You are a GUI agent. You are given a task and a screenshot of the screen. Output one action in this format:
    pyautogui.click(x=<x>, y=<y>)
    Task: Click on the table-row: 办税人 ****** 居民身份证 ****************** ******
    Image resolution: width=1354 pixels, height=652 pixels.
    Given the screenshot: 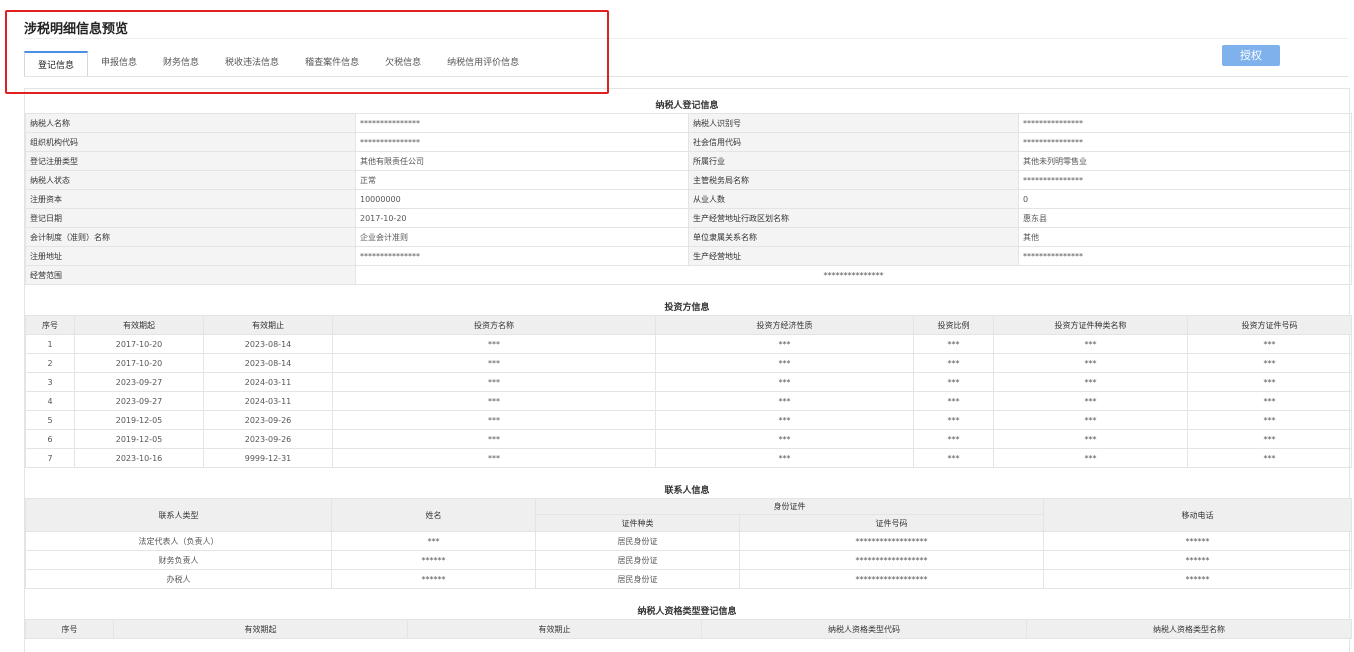 What is the action you would take?
    pyautogui.click(x=688, y=579)
    